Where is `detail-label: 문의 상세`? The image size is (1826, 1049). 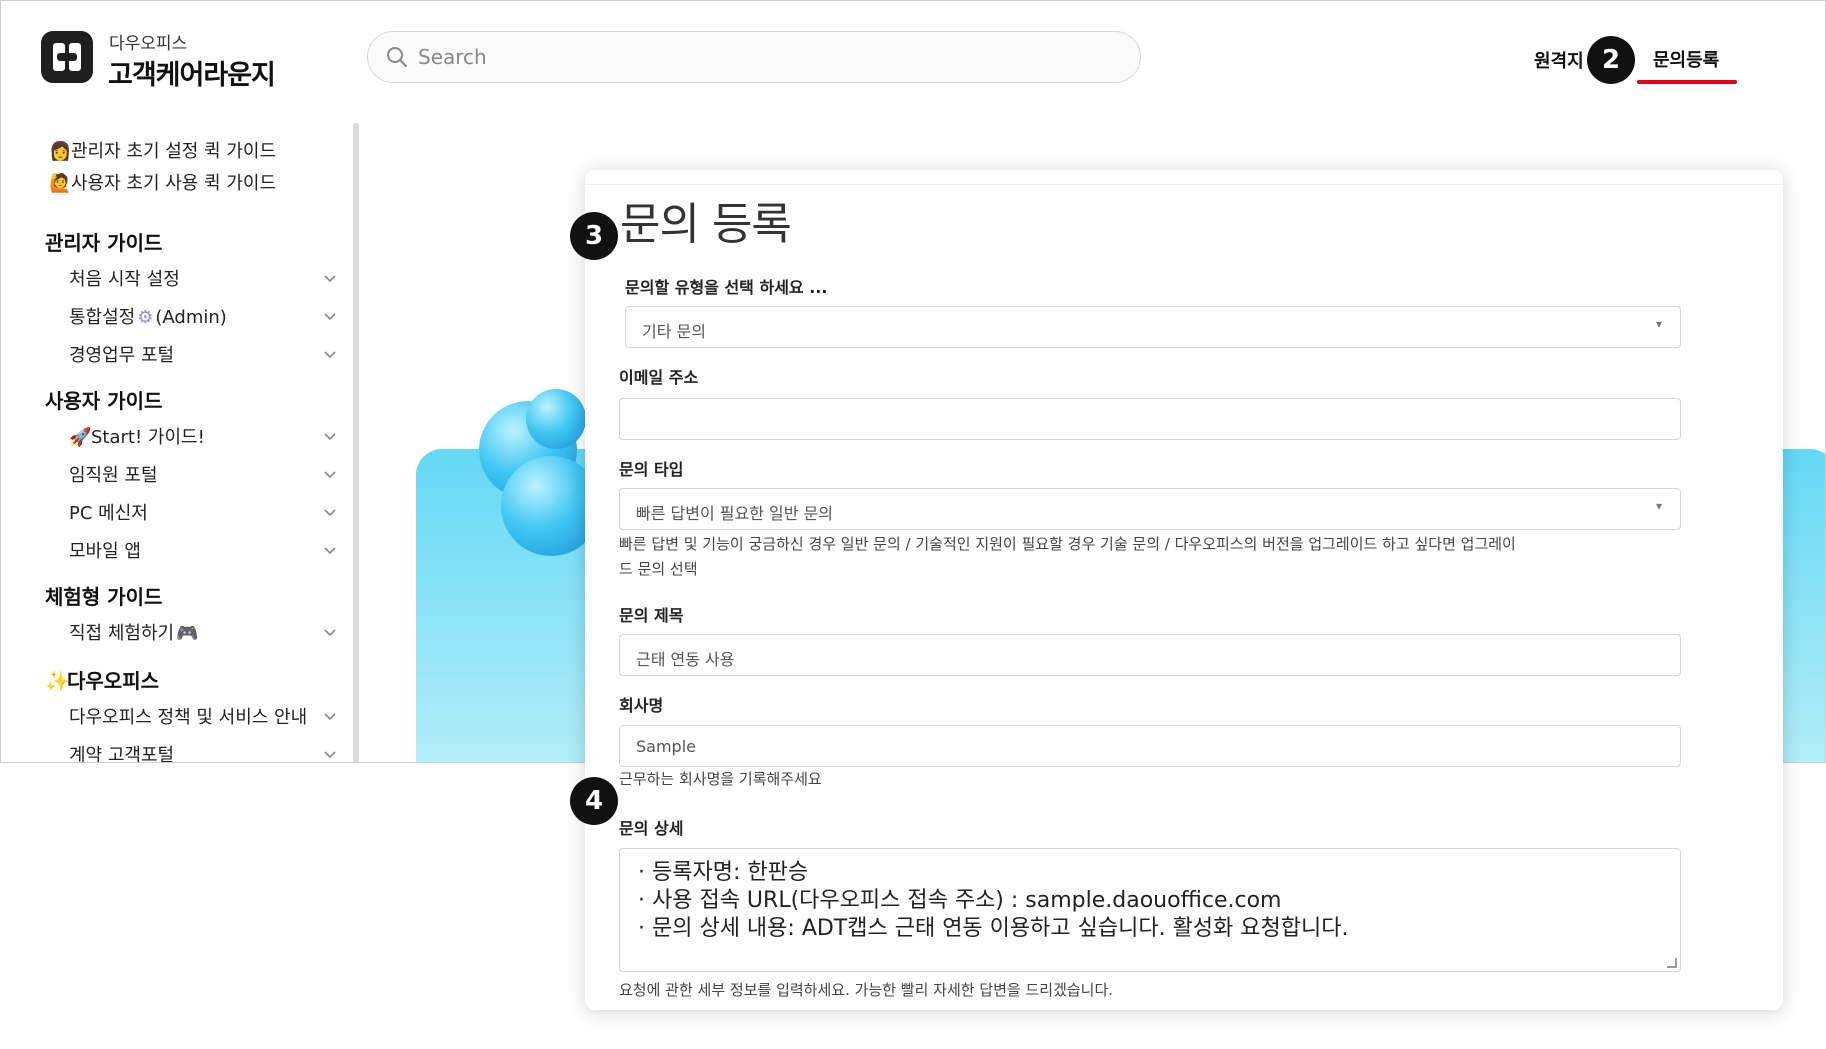
detail-label: 문의 상세 is located at coordinates (651, 828).